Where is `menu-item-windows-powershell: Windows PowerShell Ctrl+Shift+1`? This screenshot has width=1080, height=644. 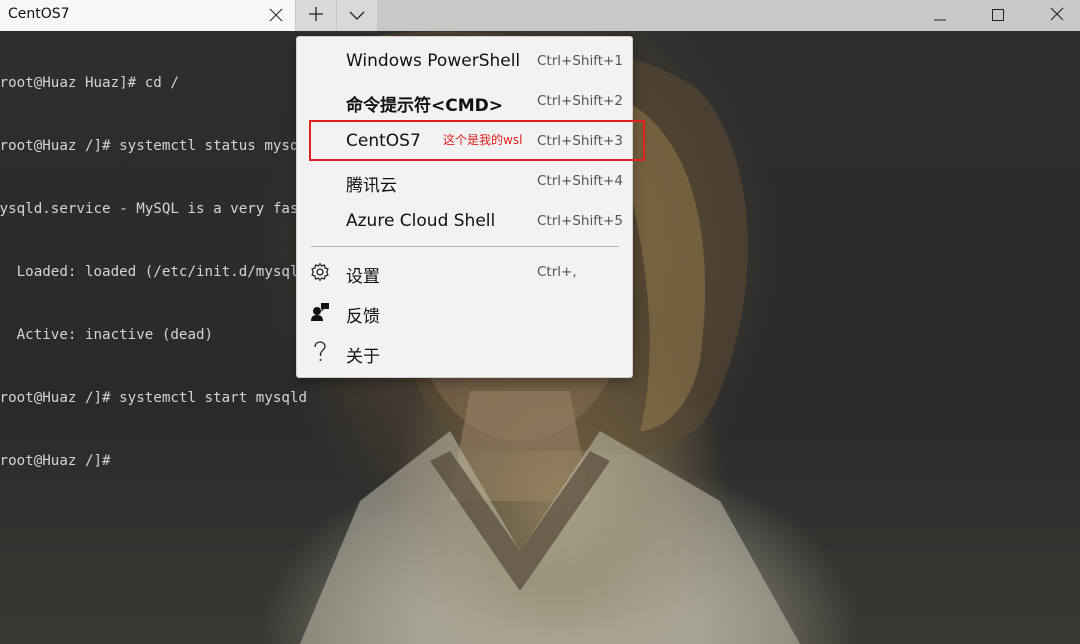 menu-item-windows-powershell: Windows PowerShell Ctrl+Shift+1 is located at coordinates (464, 61).